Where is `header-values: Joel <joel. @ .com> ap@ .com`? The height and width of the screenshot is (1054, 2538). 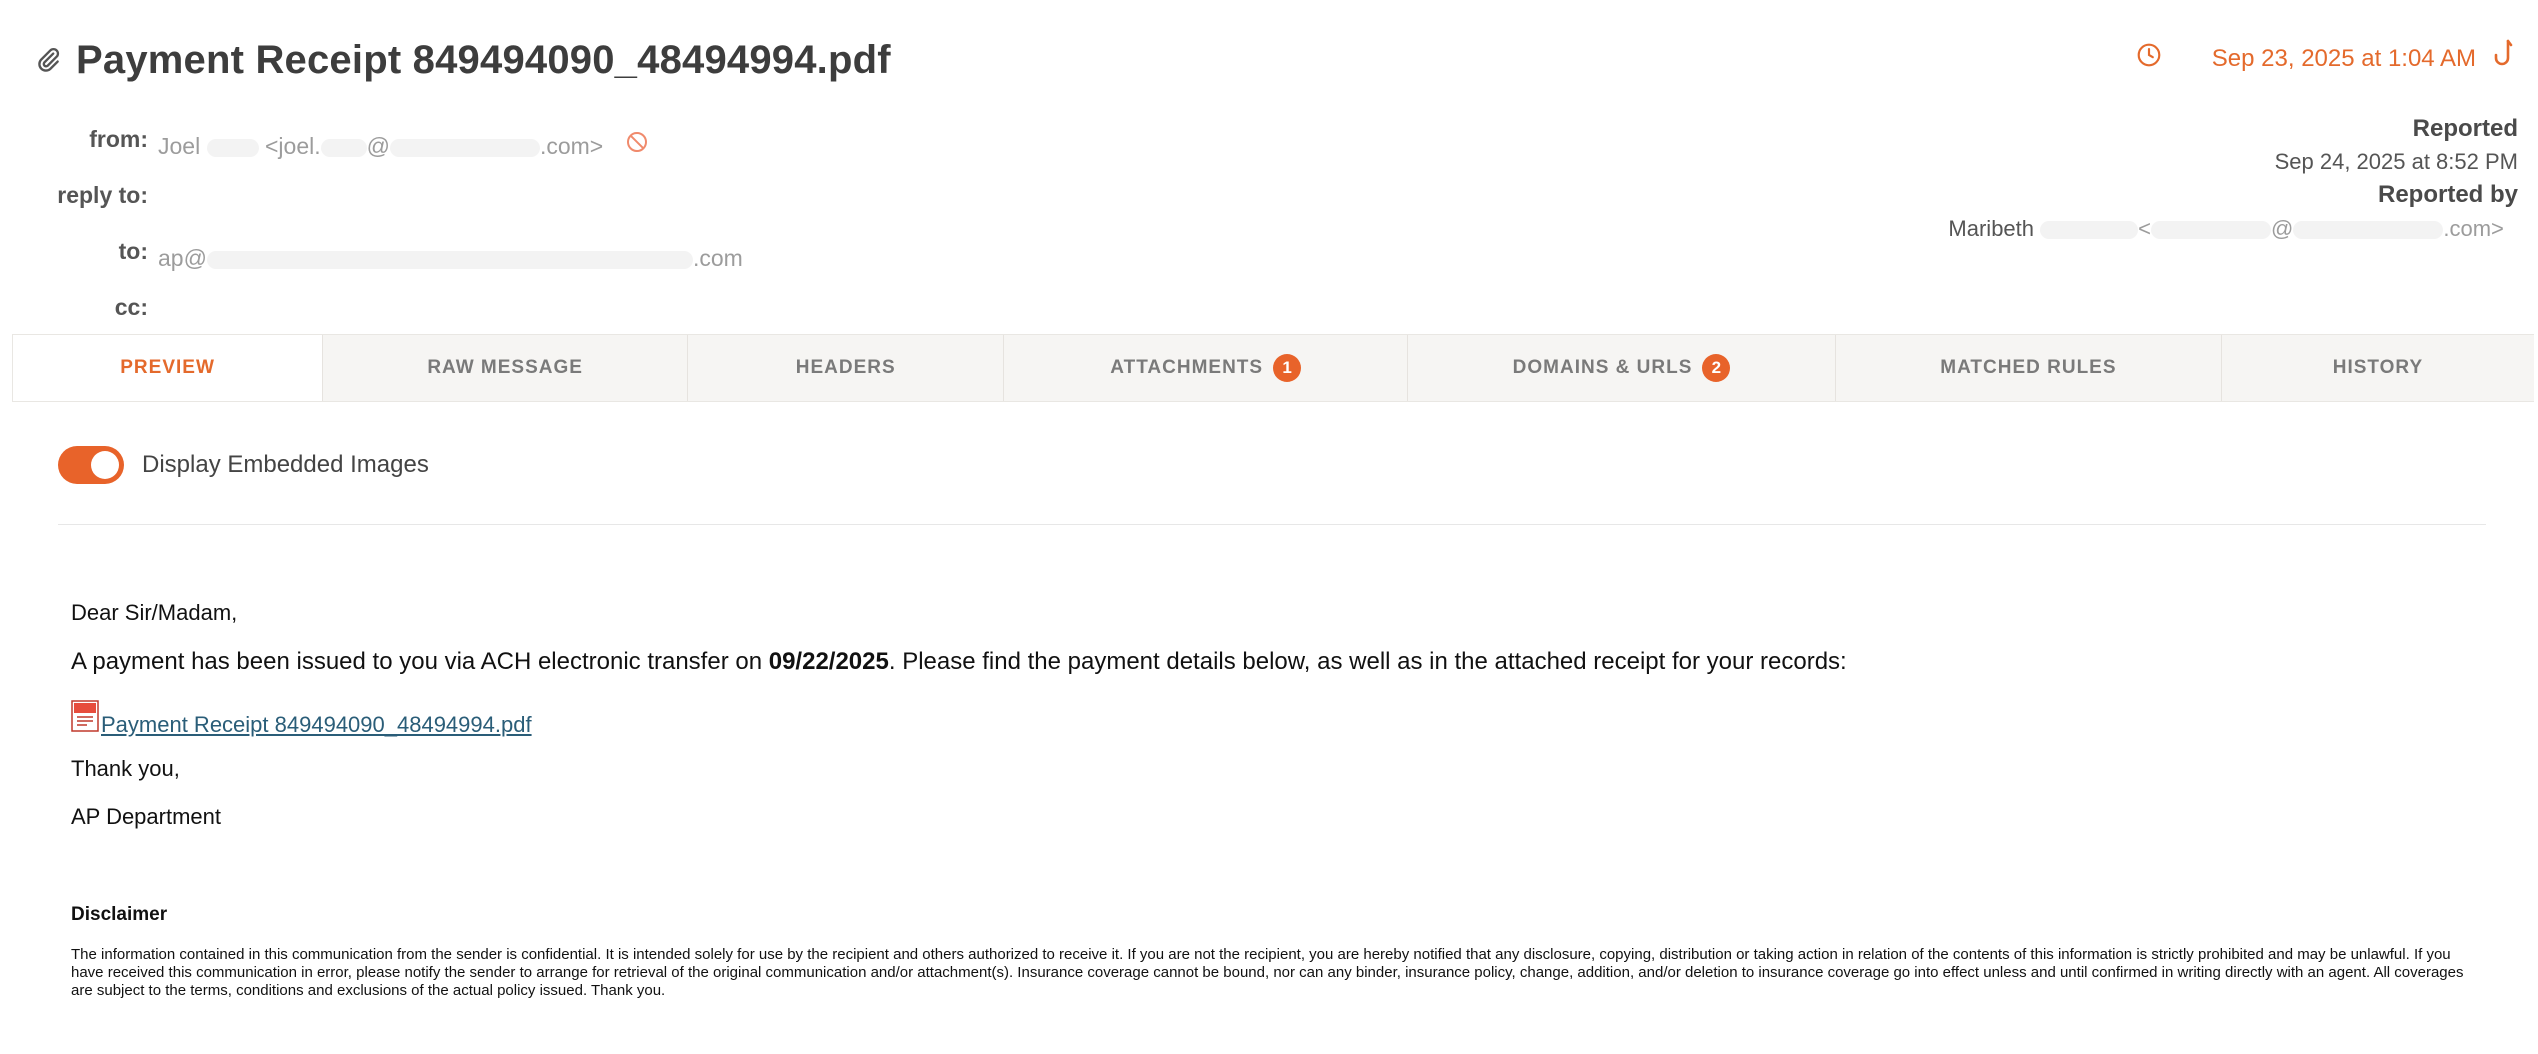 header-values: Joel <joel. @ .com> ap@ .com is located at coordinates (450, 230).